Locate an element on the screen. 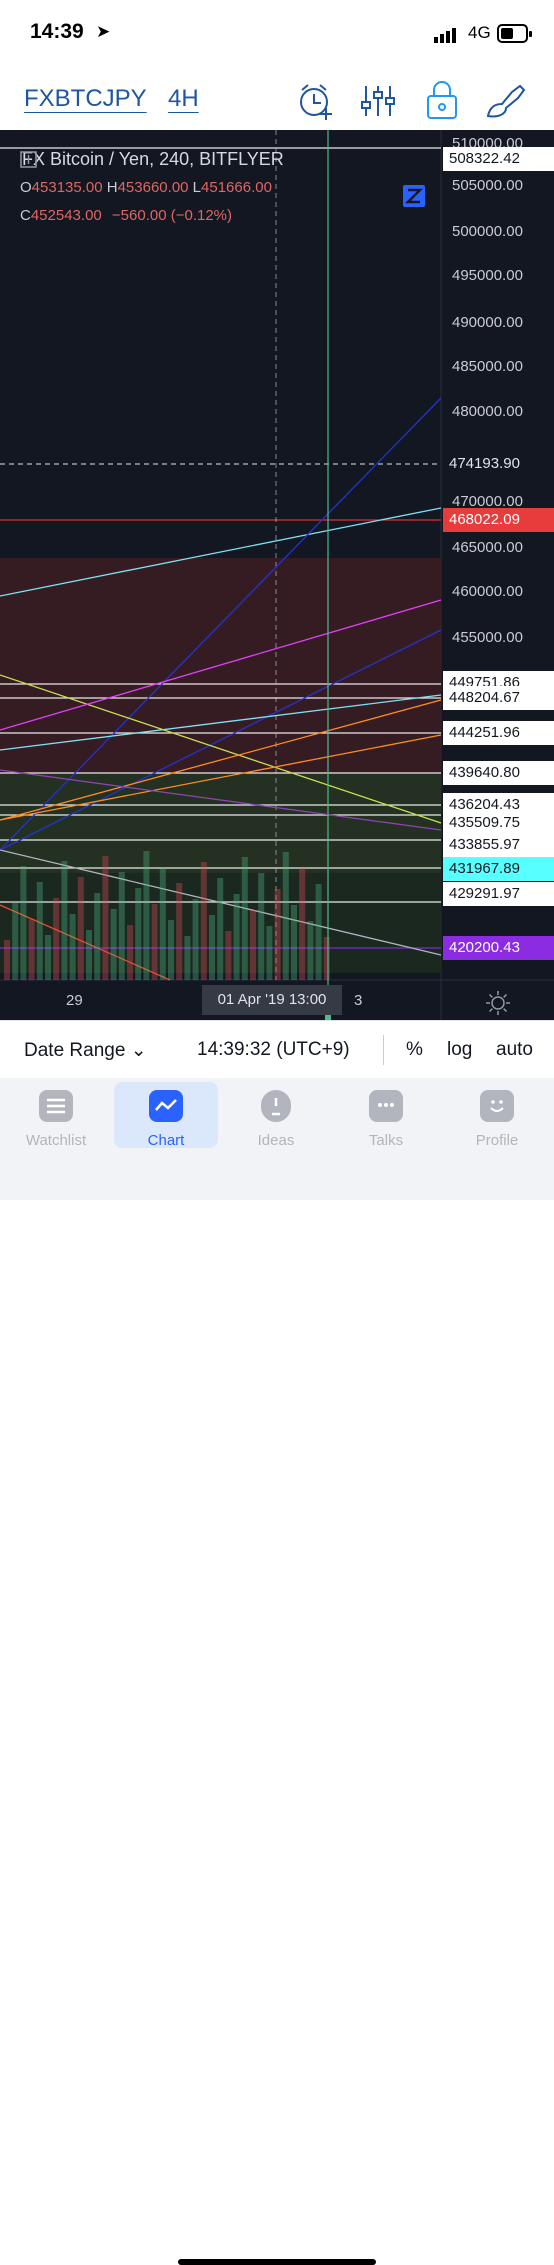 This screenshot has height=2265, width=554. price-level-tag: 433855.97 is located at coordinates (498, 845).